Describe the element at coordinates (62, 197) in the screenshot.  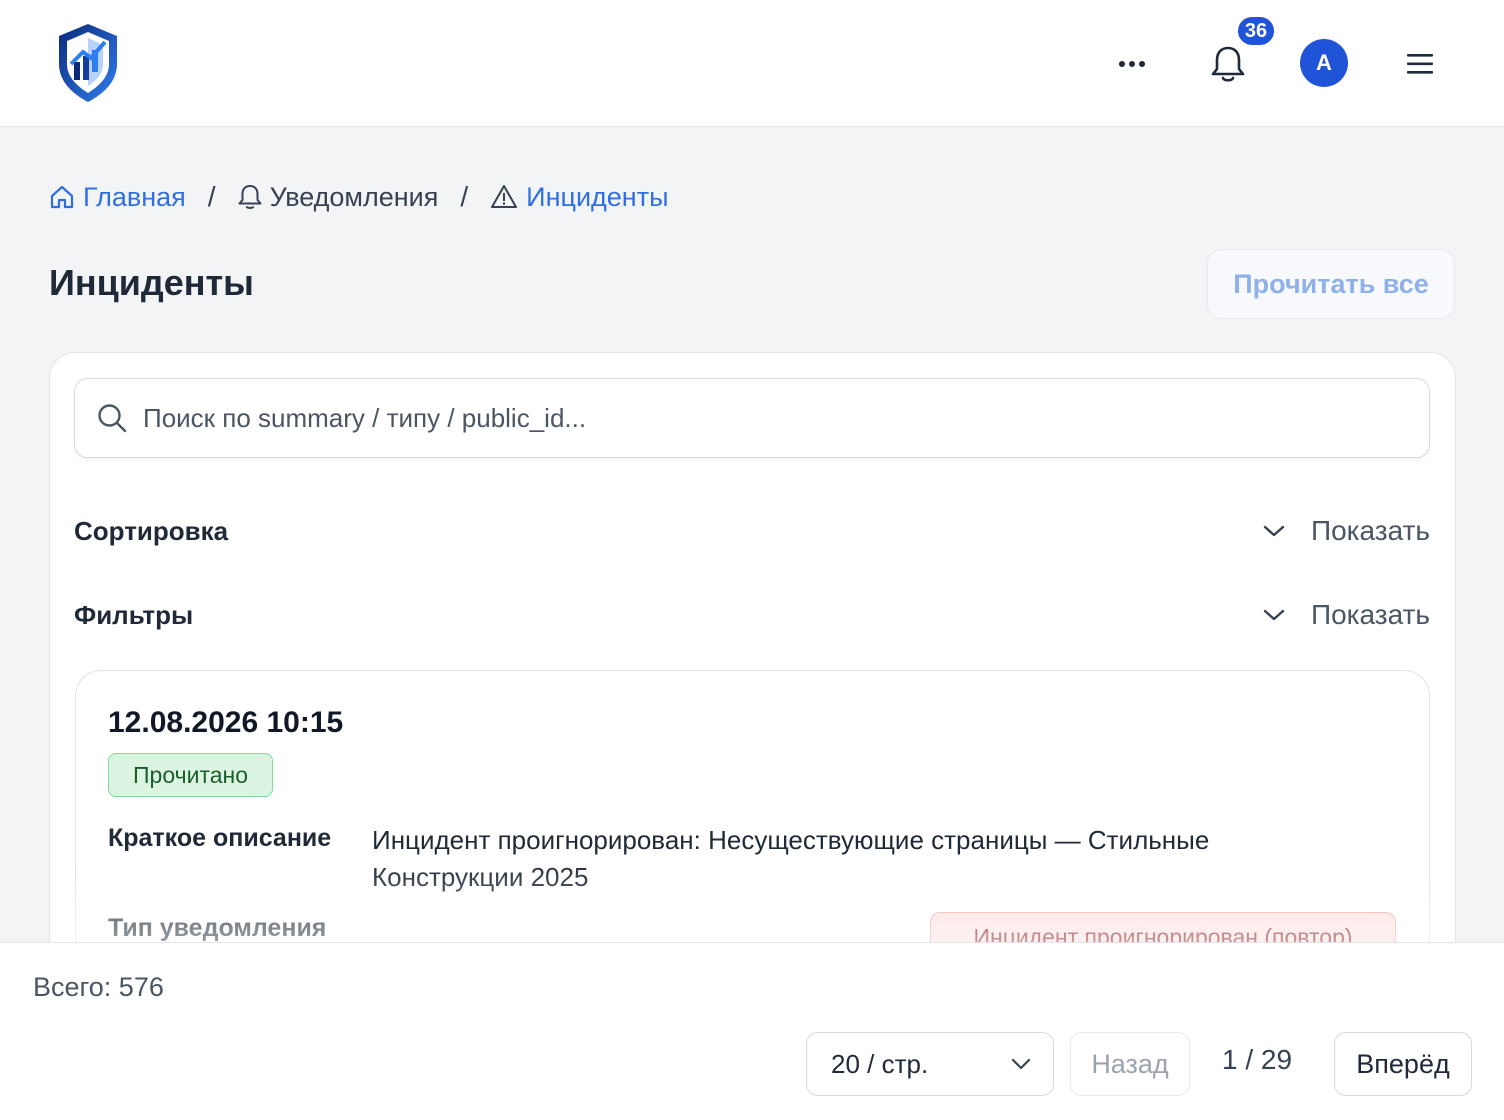
I see `home-icon` at that location.